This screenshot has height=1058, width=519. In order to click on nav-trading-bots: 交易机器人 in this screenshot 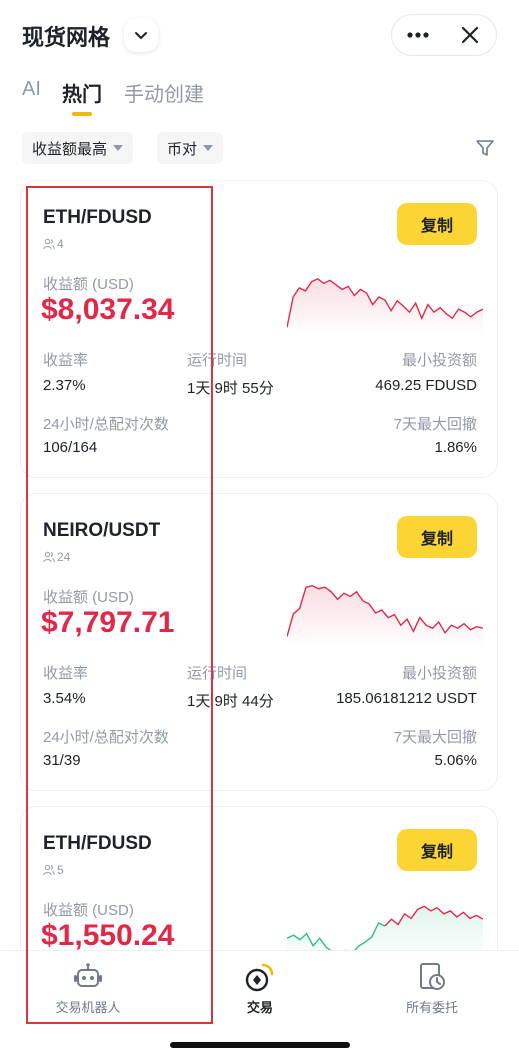, I will do `click(88, 988)`.